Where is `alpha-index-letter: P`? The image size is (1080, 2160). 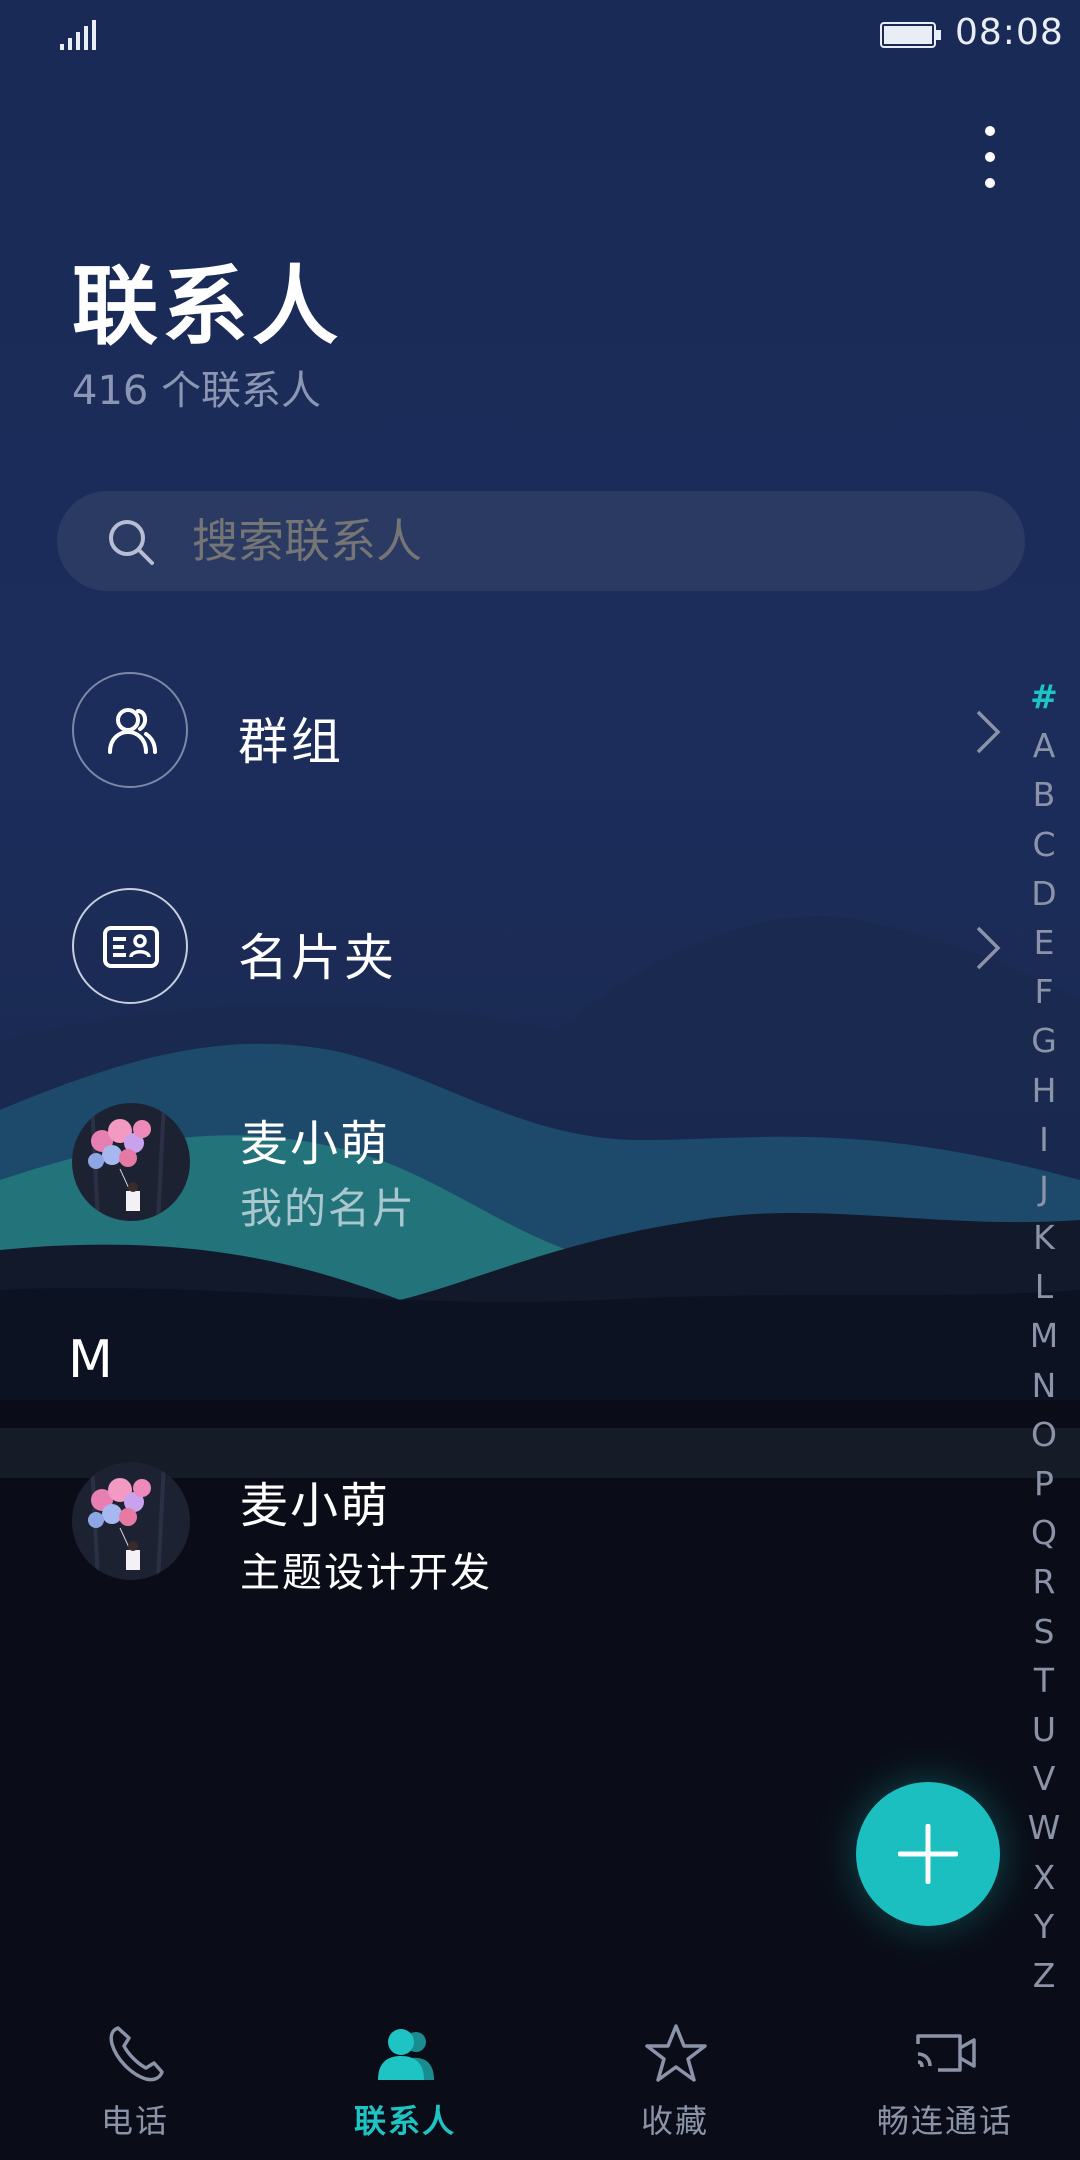
alpha-index-letter: P is located at coordinates (1044, 1483).